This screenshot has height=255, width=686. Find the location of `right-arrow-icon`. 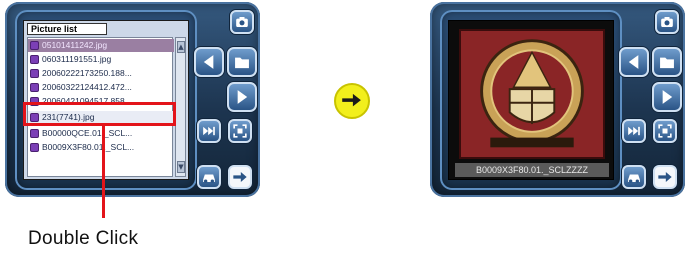

right-arrow-icon is located at coordinates (351, 100).